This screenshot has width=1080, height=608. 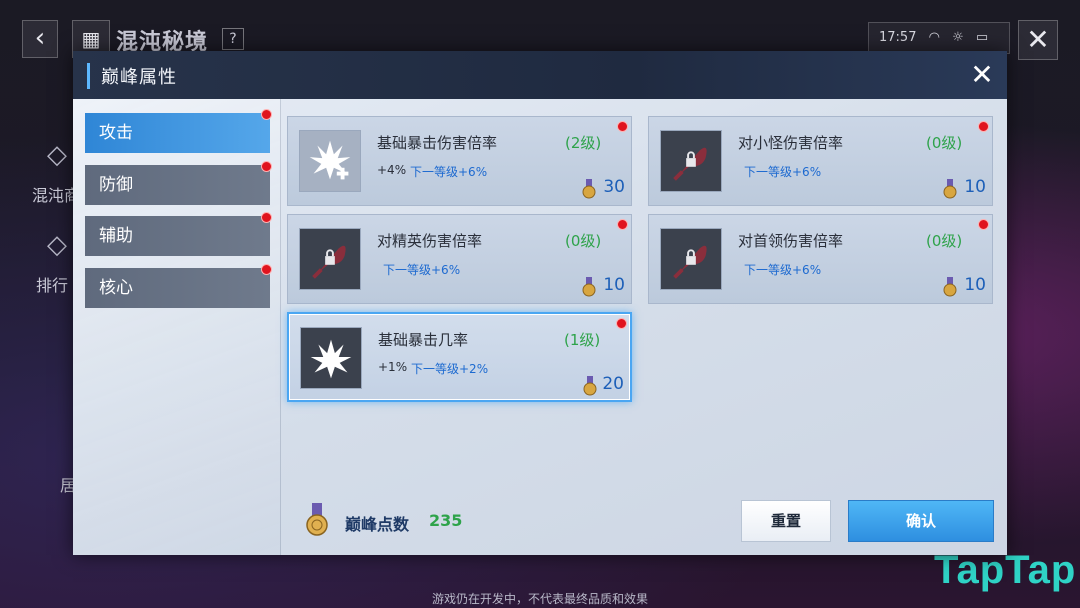 I want to click on attribute-name: 基础暴击几率, so click(x=423, y=340).